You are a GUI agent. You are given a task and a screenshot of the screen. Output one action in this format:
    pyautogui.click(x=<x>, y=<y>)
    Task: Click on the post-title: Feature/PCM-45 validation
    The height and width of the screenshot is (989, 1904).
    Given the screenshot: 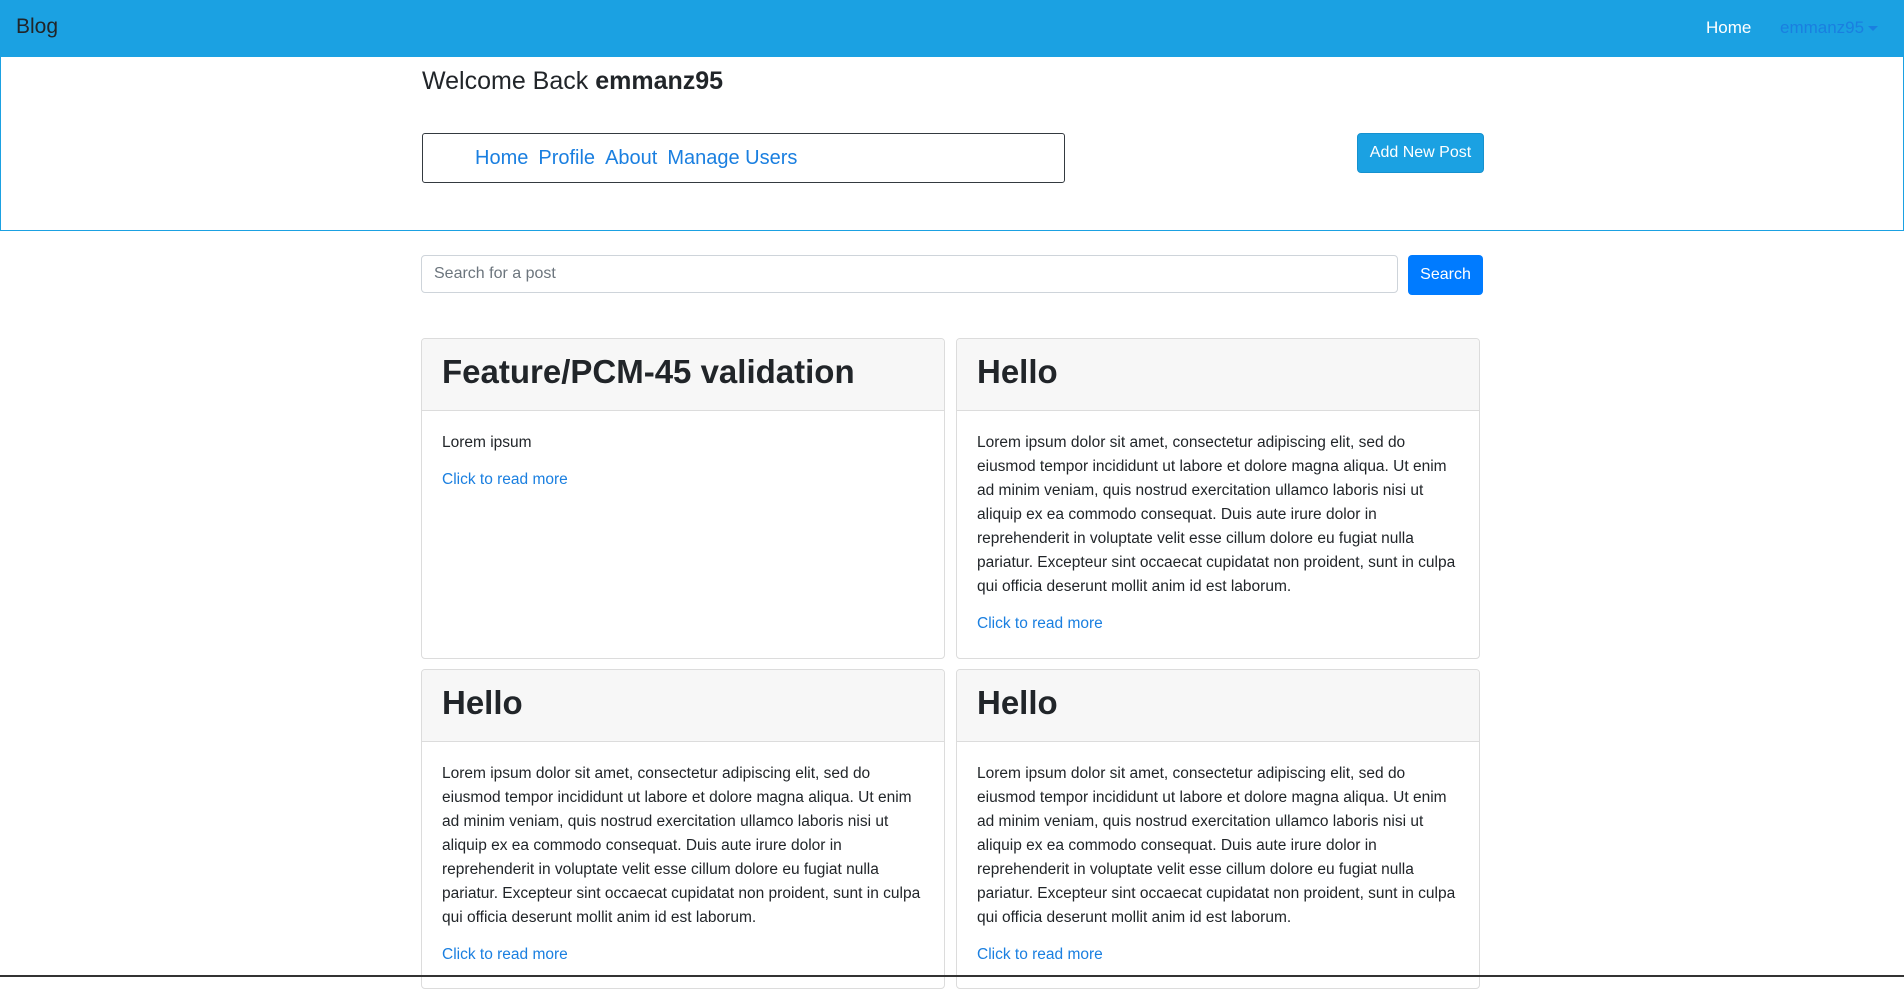 What is the action you would take?
    pyautogui.click(x=683, y=375)
    